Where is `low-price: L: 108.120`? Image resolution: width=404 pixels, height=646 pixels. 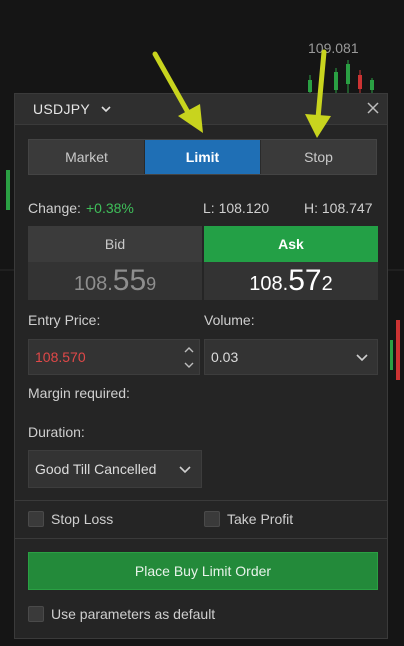
low-price: L: 108.120 is located at coordinates (236, 208).